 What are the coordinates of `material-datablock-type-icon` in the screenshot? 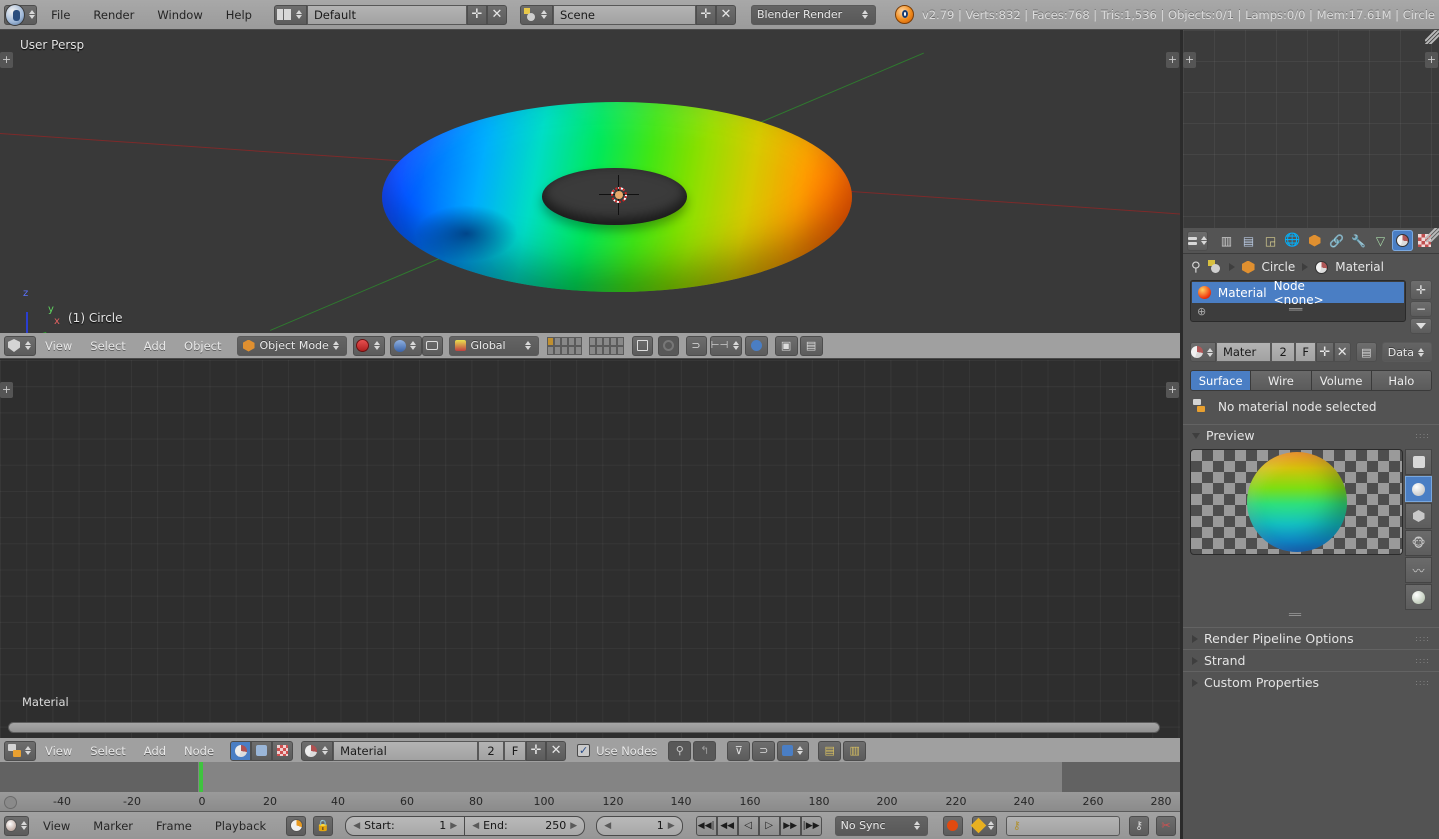 It's located at (1203, 352).